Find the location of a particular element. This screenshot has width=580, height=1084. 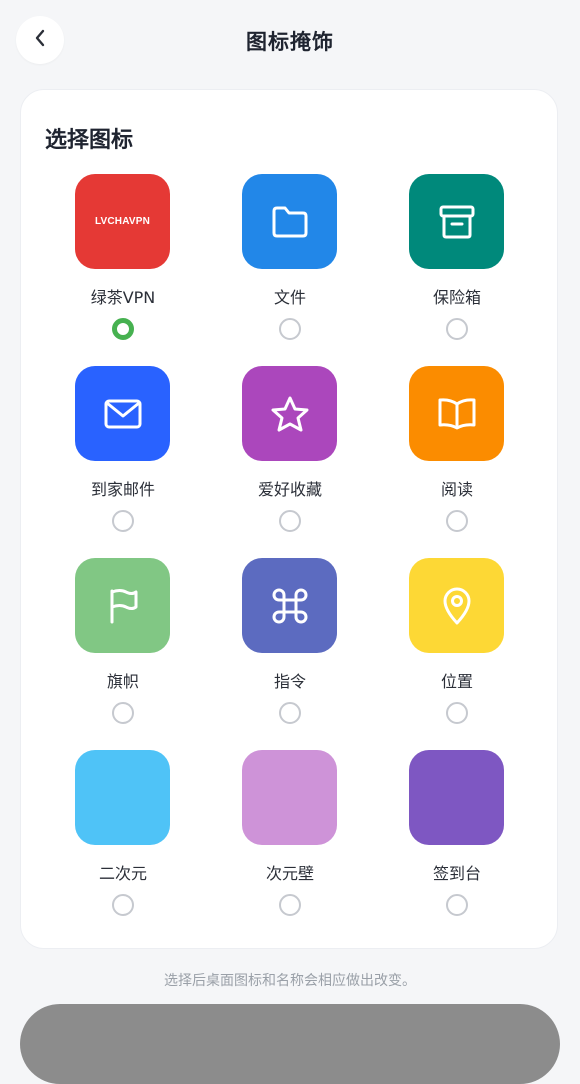

icon-label: 爱好收藏 is located at coordinates (289, 489).